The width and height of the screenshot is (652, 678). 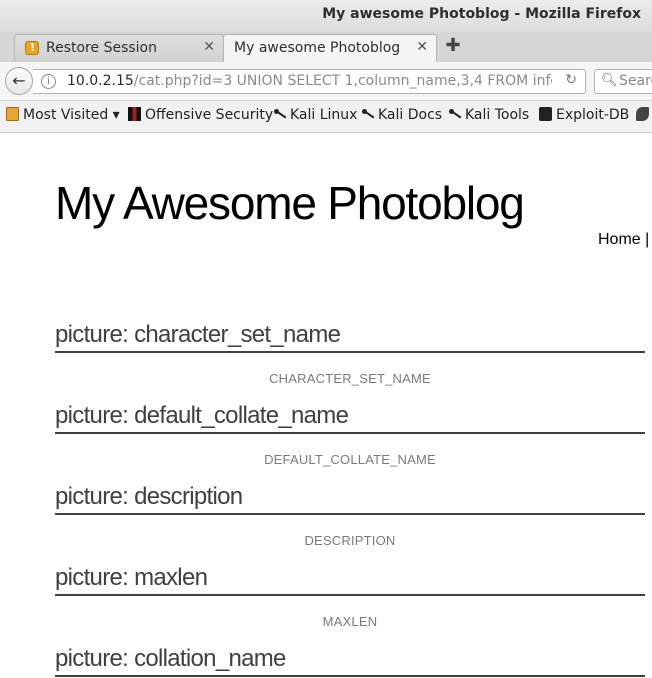 I want to click on tab-strip: Restore Session ✕ My awesome Photoblog ✕, so click(x=326, y=47).